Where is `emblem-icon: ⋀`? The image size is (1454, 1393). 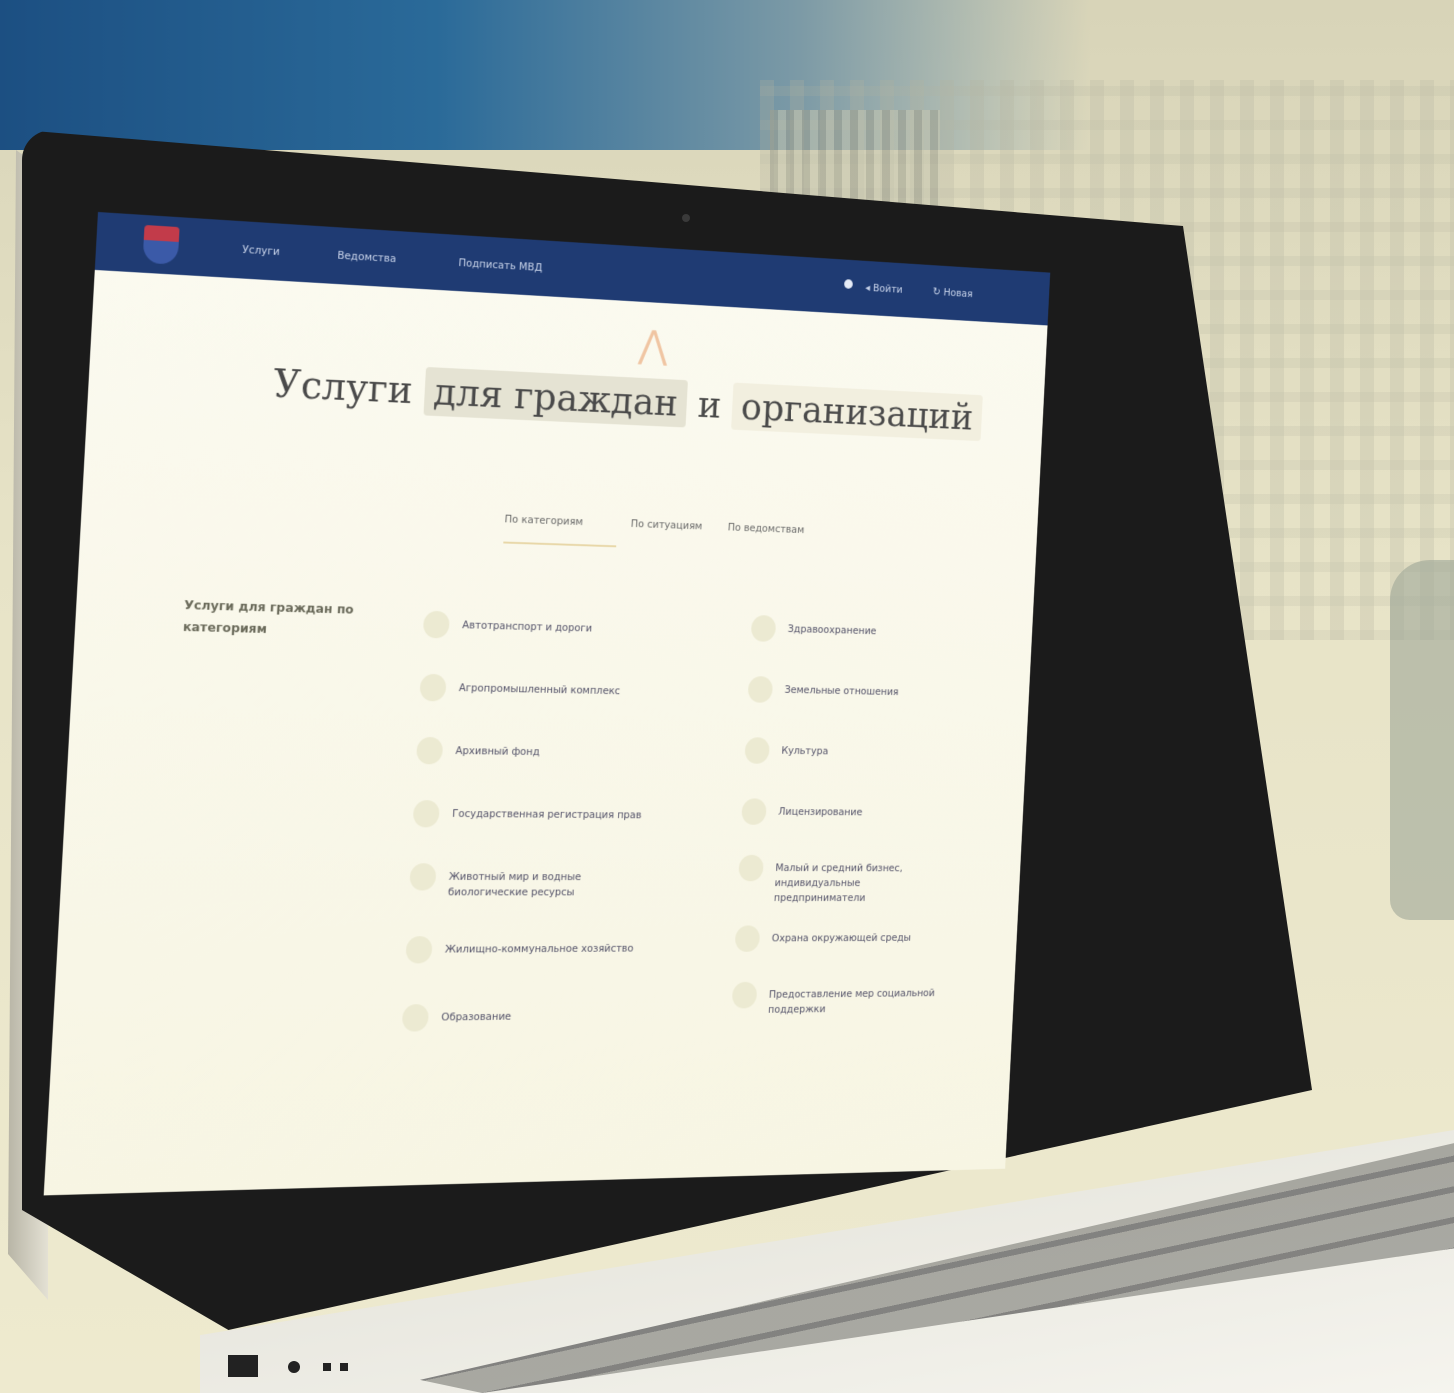 emblem-icon: ⋀ is located at coordinates (654, 344).